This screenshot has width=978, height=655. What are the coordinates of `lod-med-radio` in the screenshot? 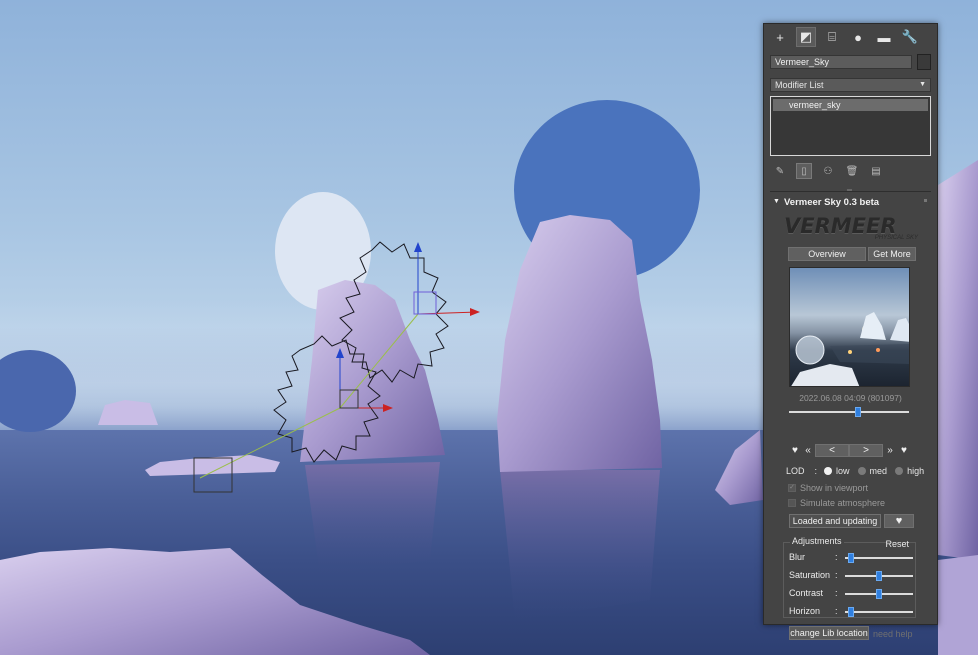 It's located at (861, 471).